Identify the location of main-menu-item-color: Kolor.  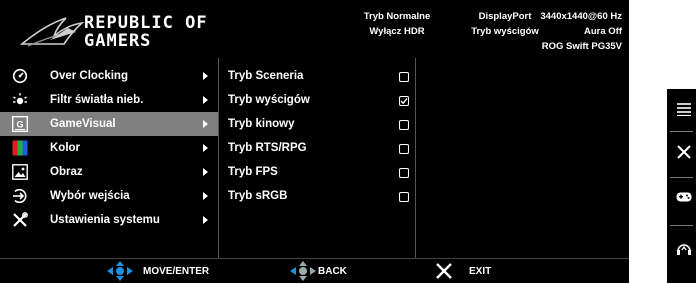
(109, 148).